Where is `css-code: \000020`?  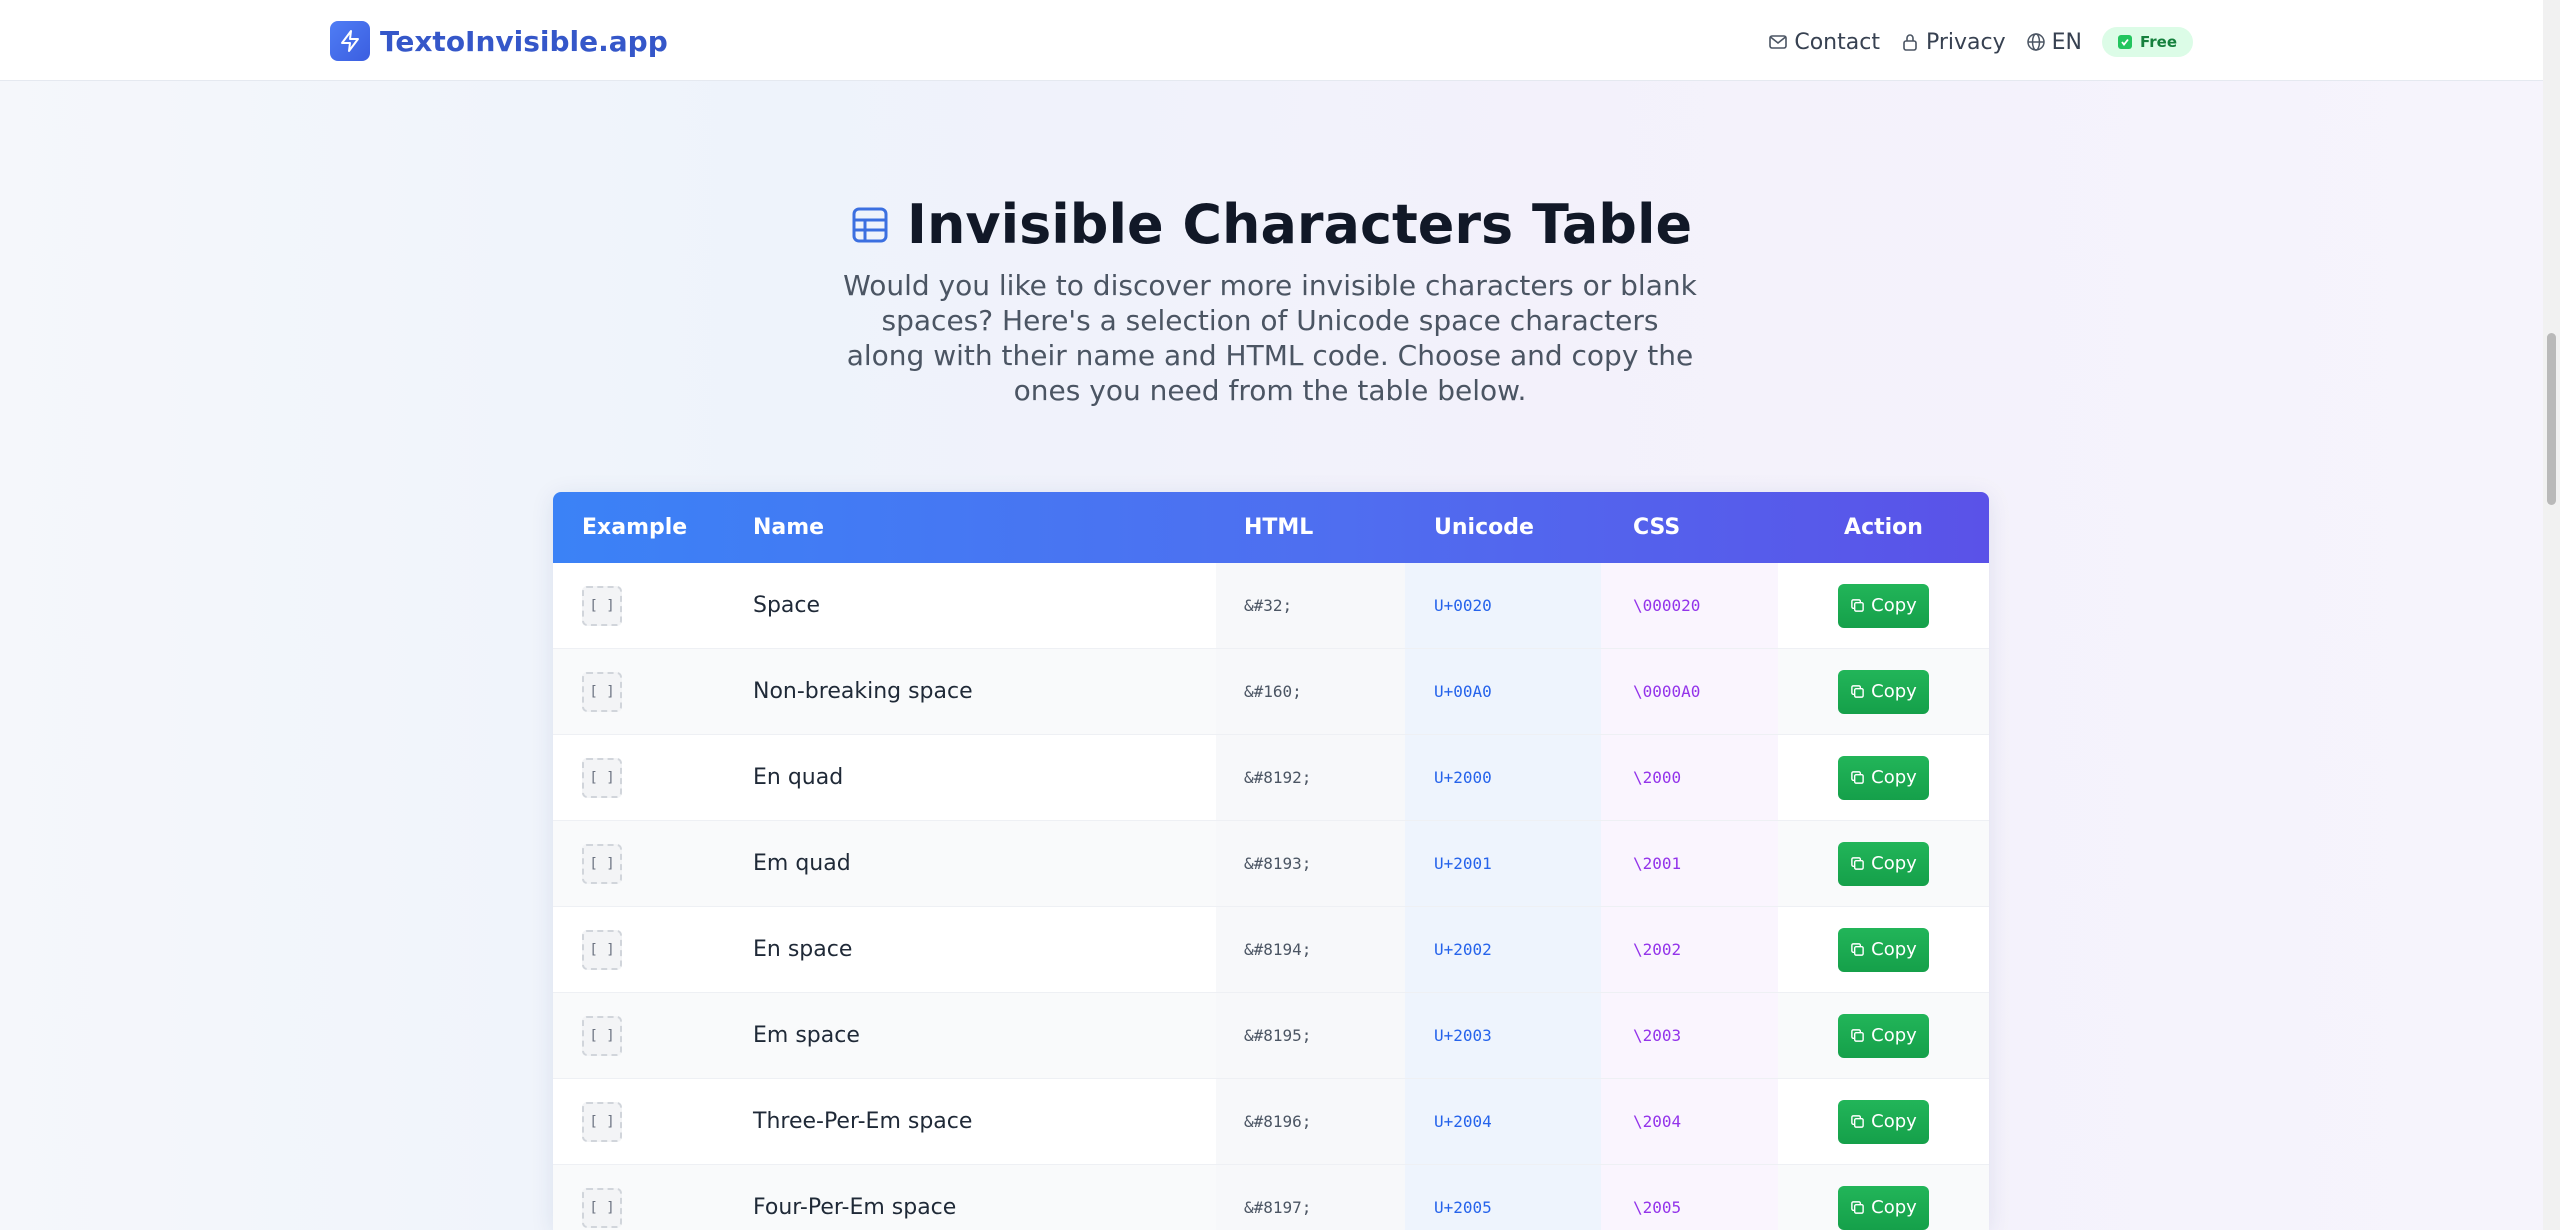 css-code: \000020 is located at coordinates (1689, 605).